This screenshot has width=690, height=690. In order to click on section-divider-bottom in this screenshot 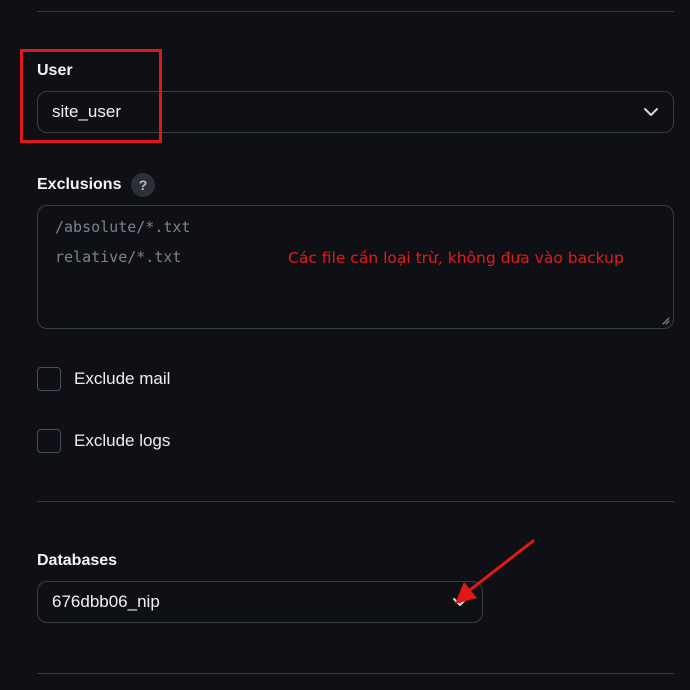, I will do `click(355, 673)`.